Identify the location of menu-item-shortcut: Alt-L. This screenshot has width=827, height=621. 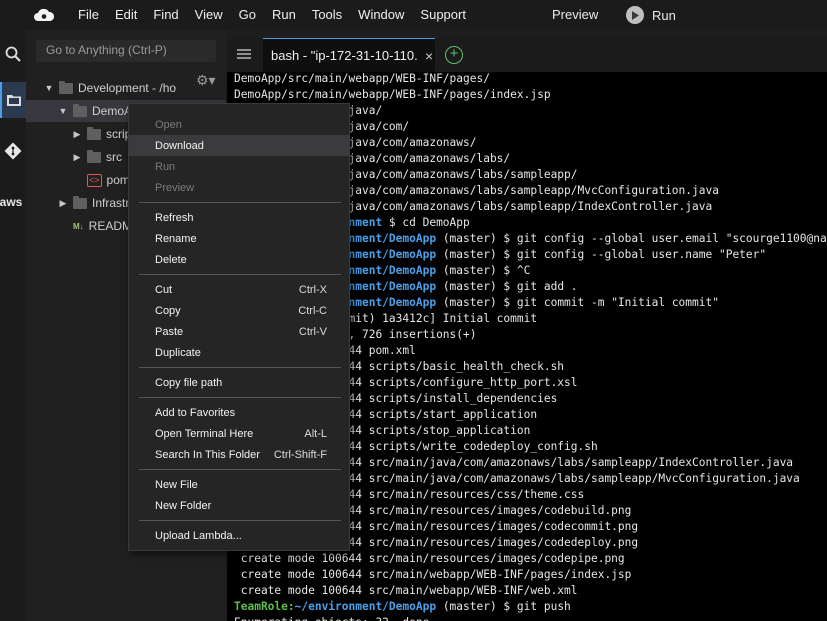
(315, 433).